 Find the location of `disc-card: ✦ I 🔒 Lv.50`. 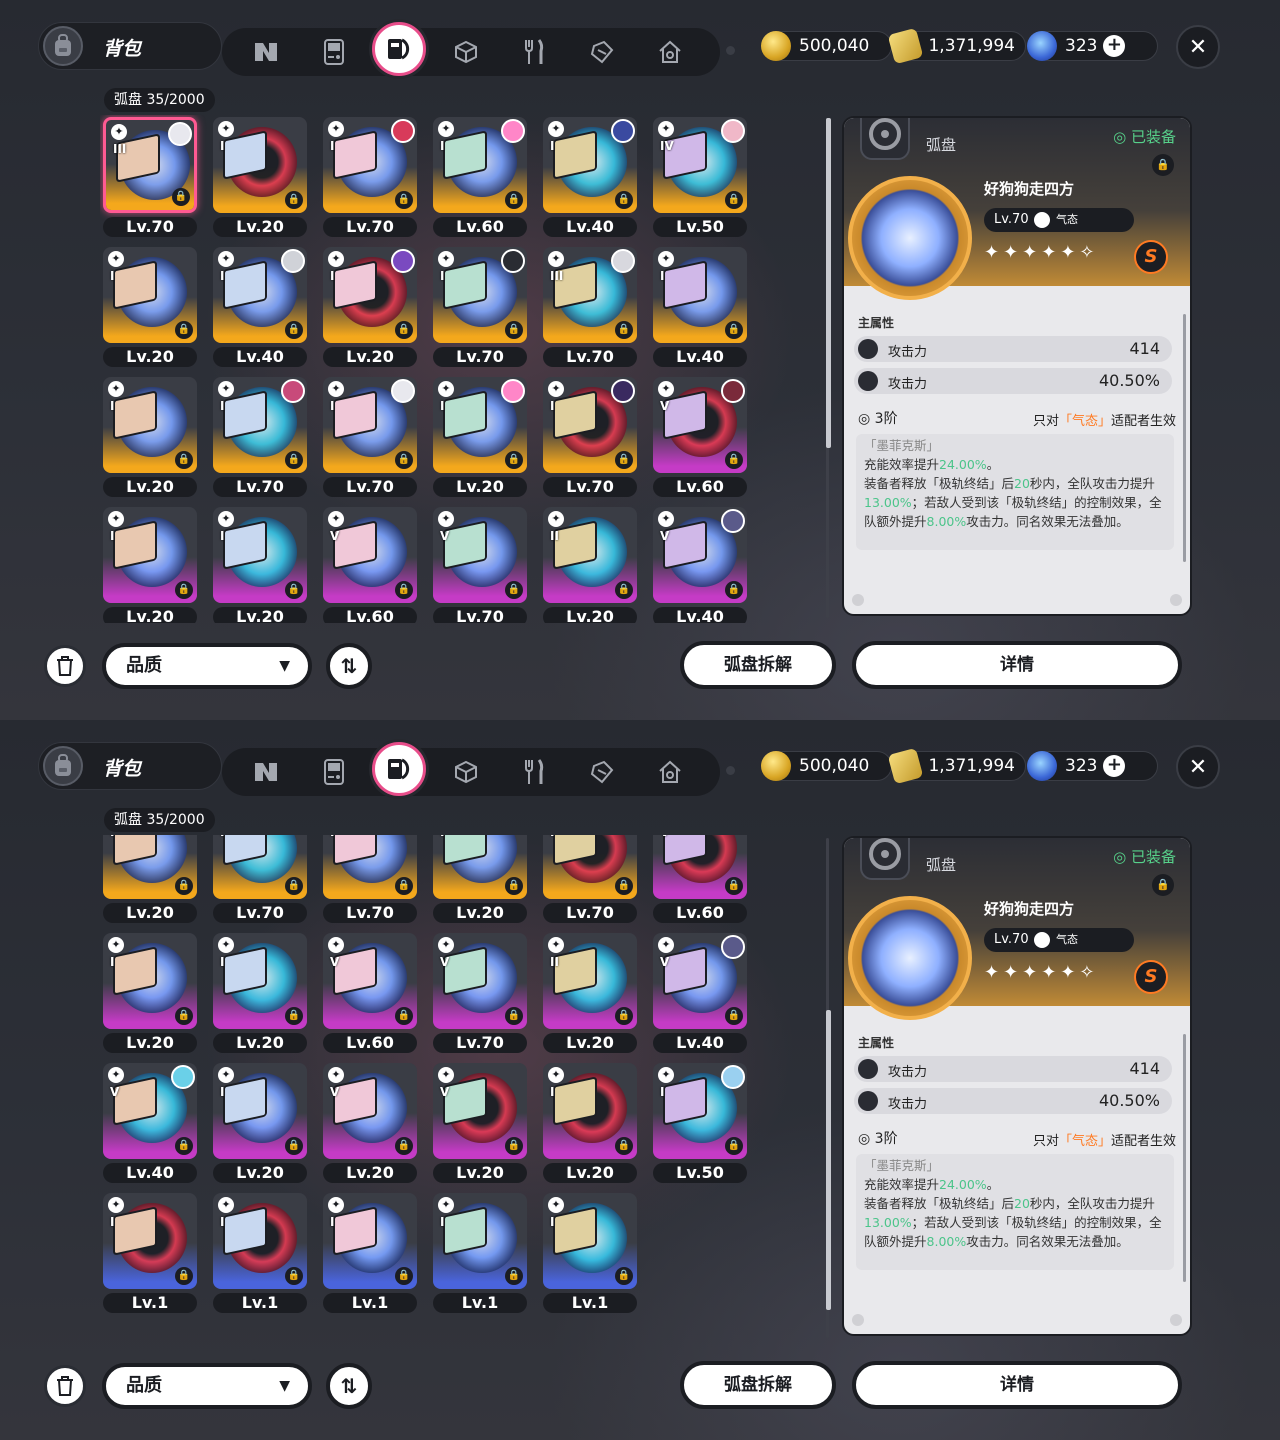

disc-card: ✦ I 🔒 Lv.50 is located at coordinates (700, 1123).